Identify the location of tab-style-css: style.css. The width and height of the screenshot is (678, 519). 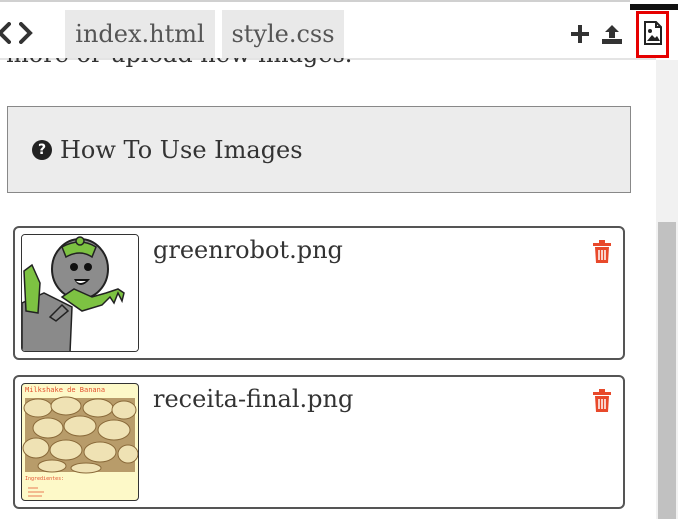
(283, 34).